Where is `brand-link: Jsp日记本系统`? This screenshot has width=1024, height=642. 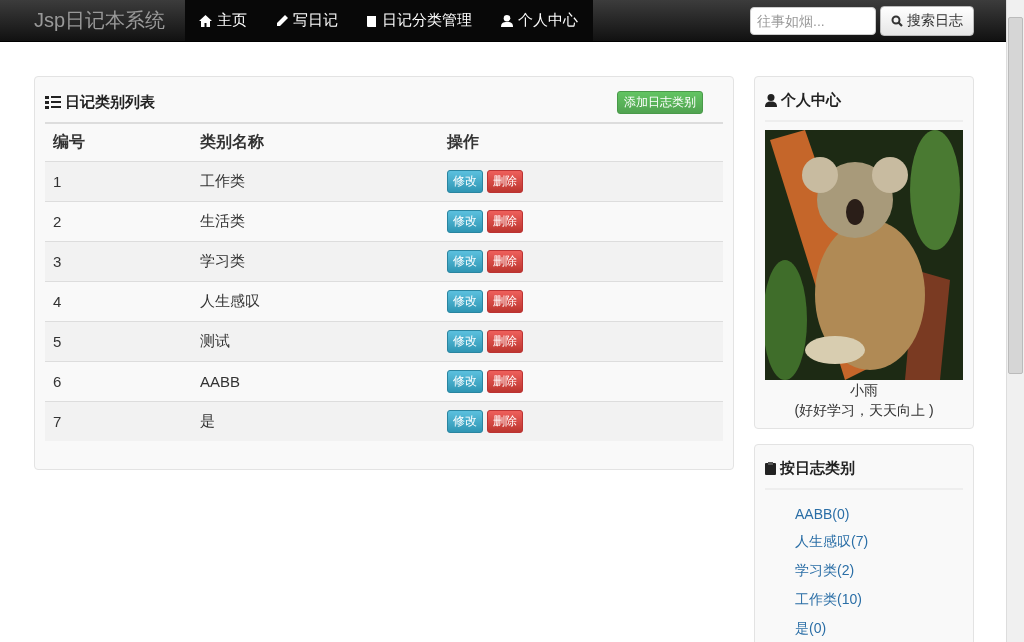
brand-link: Jsp日记本系统 is located at coordinates (103, 20).